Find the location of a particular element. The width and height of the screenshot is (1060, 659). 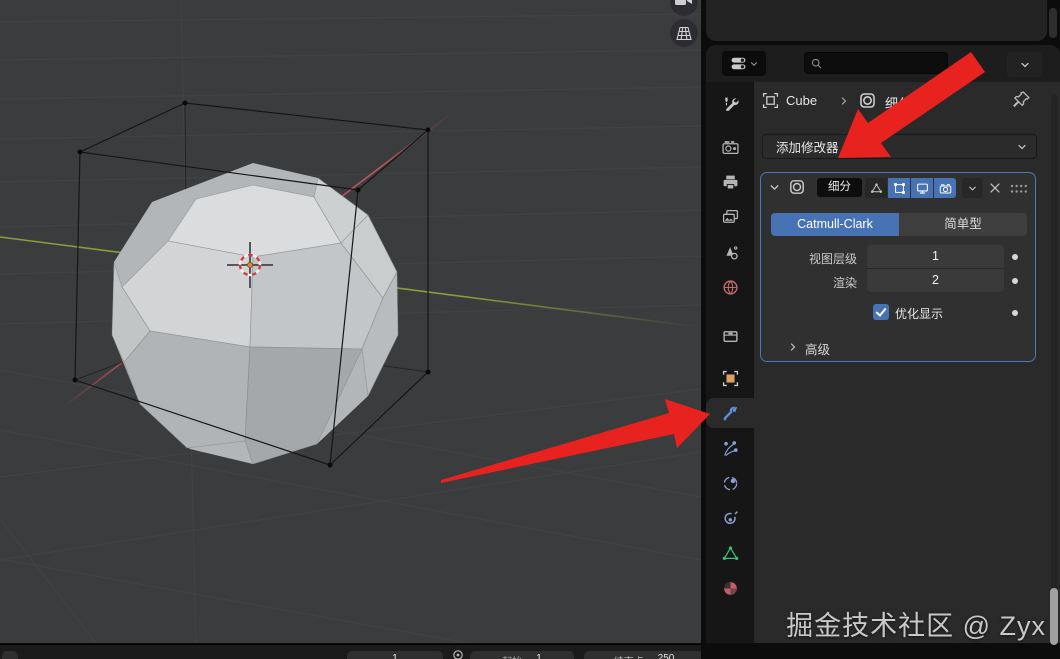

render-levels-label: 渲染 is located at coordinates (844, 283).